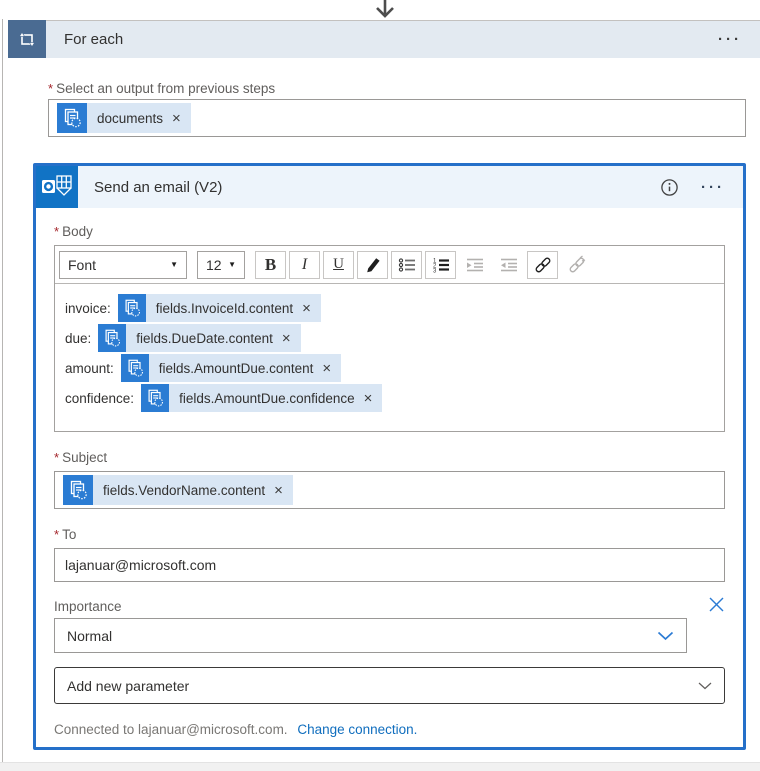  Describe the element at coordinates (385, 9) in the screenshot. I see `flow-connector-arrow-icon` at that location.